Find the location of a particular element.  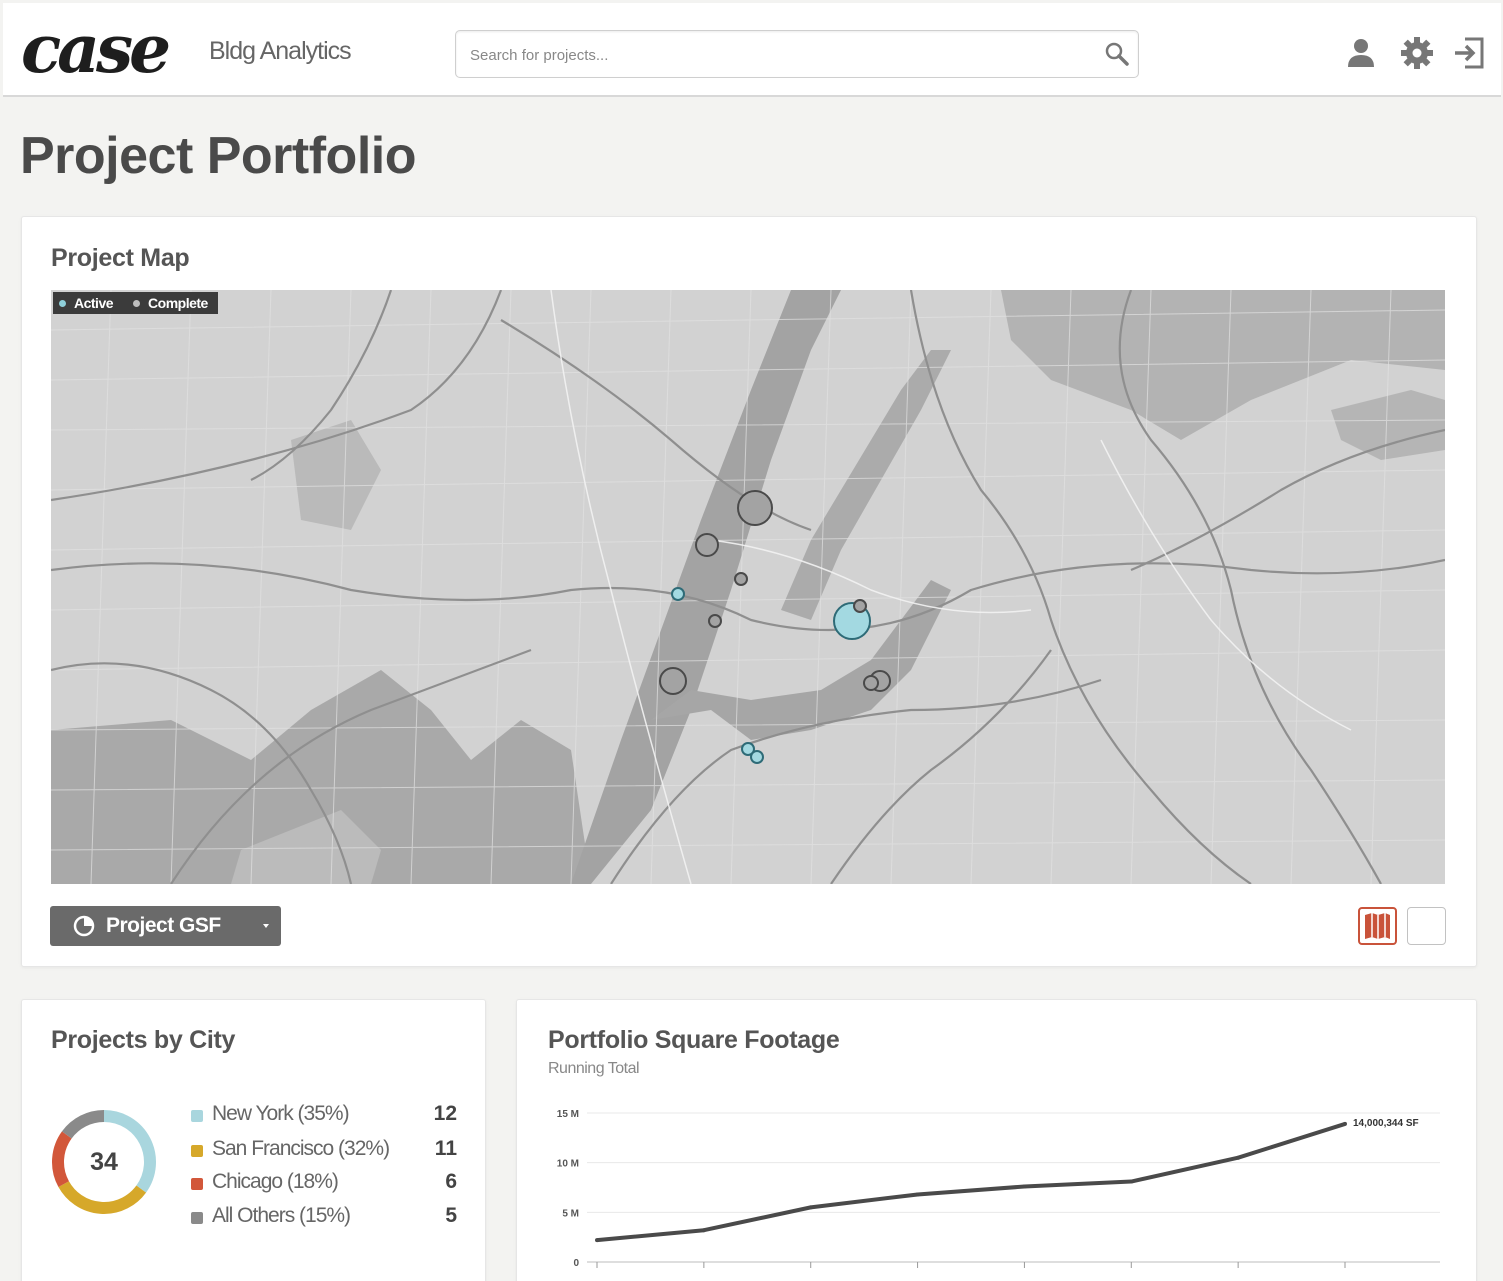

y-tick-label: 15 M is located at coordinates (568, 1114).